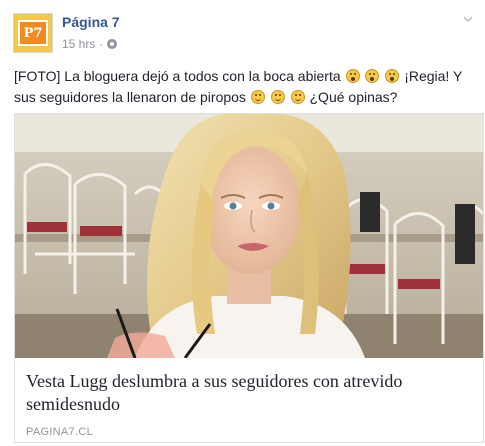 The width and height of the screenshot is (485, 446). I want to click on page-avatar: P7, so click(33, 33).